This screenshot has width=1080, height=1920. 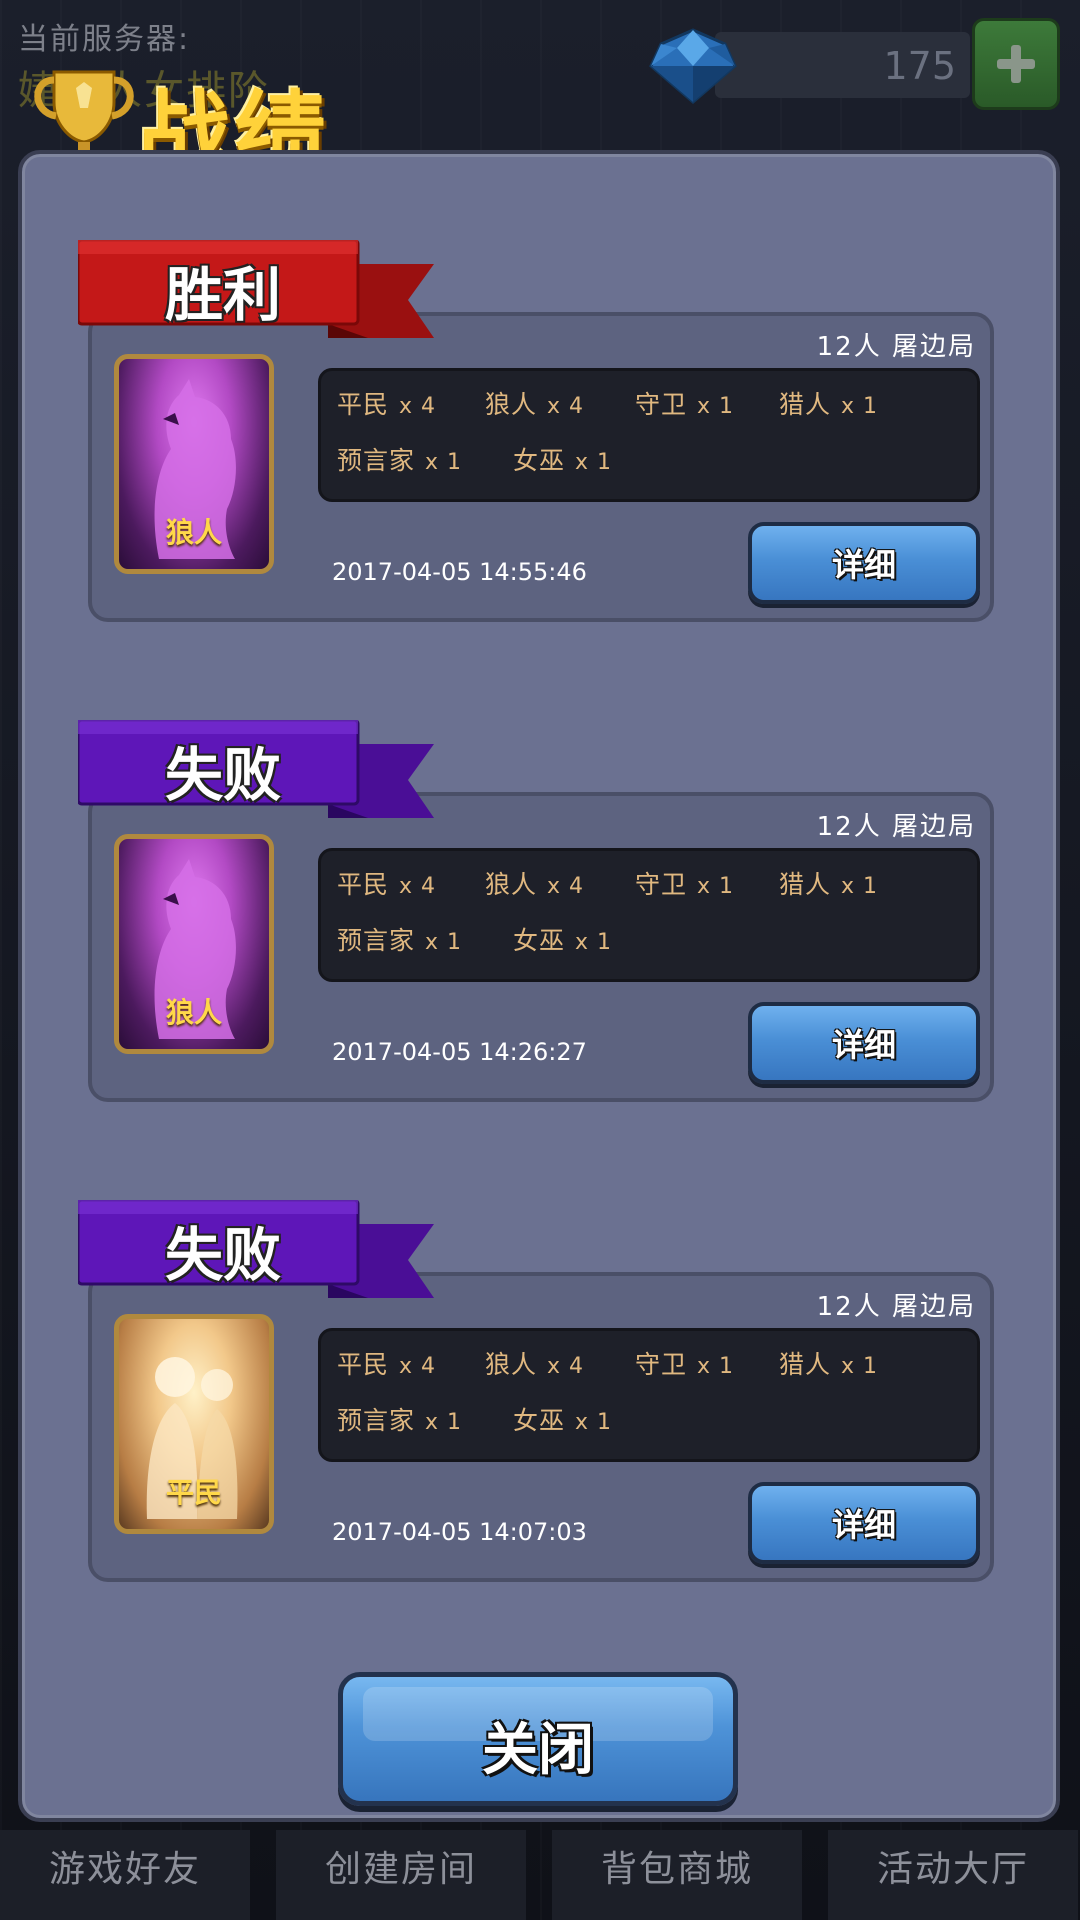 I want to click on diamond-icon, so click(x=693, y=66).